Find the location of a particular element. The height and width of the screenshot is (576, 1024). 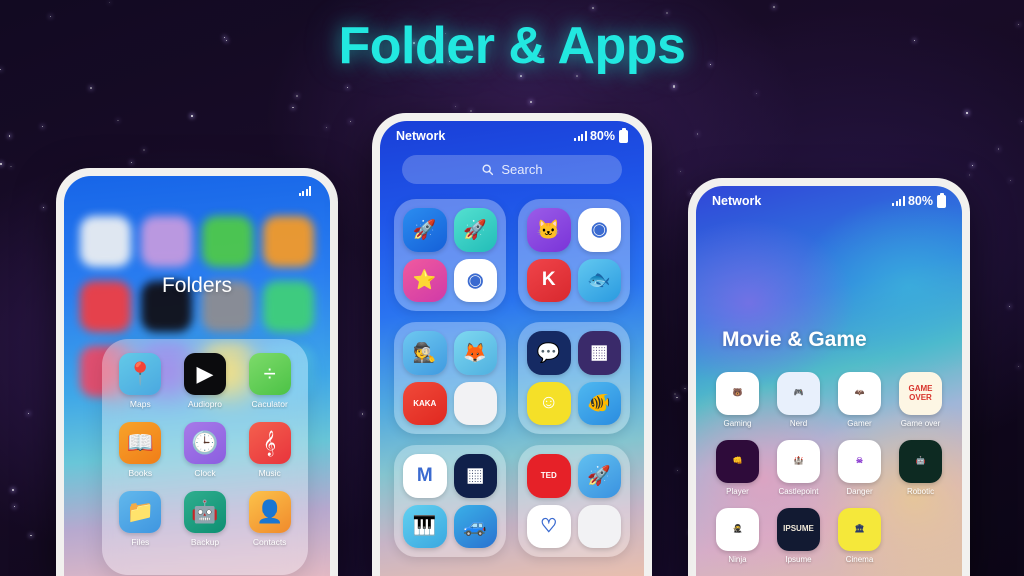

folders-grid: 🚀 🚀 ⭐ ◉ 🐱 ◉ K 🐟 🕵 🦊 KAKA 💬 ▦ ☺ 🐠 M ▦ 🎹 🚙 TED 🚀 ♡ is located at coordinates (512, 378).